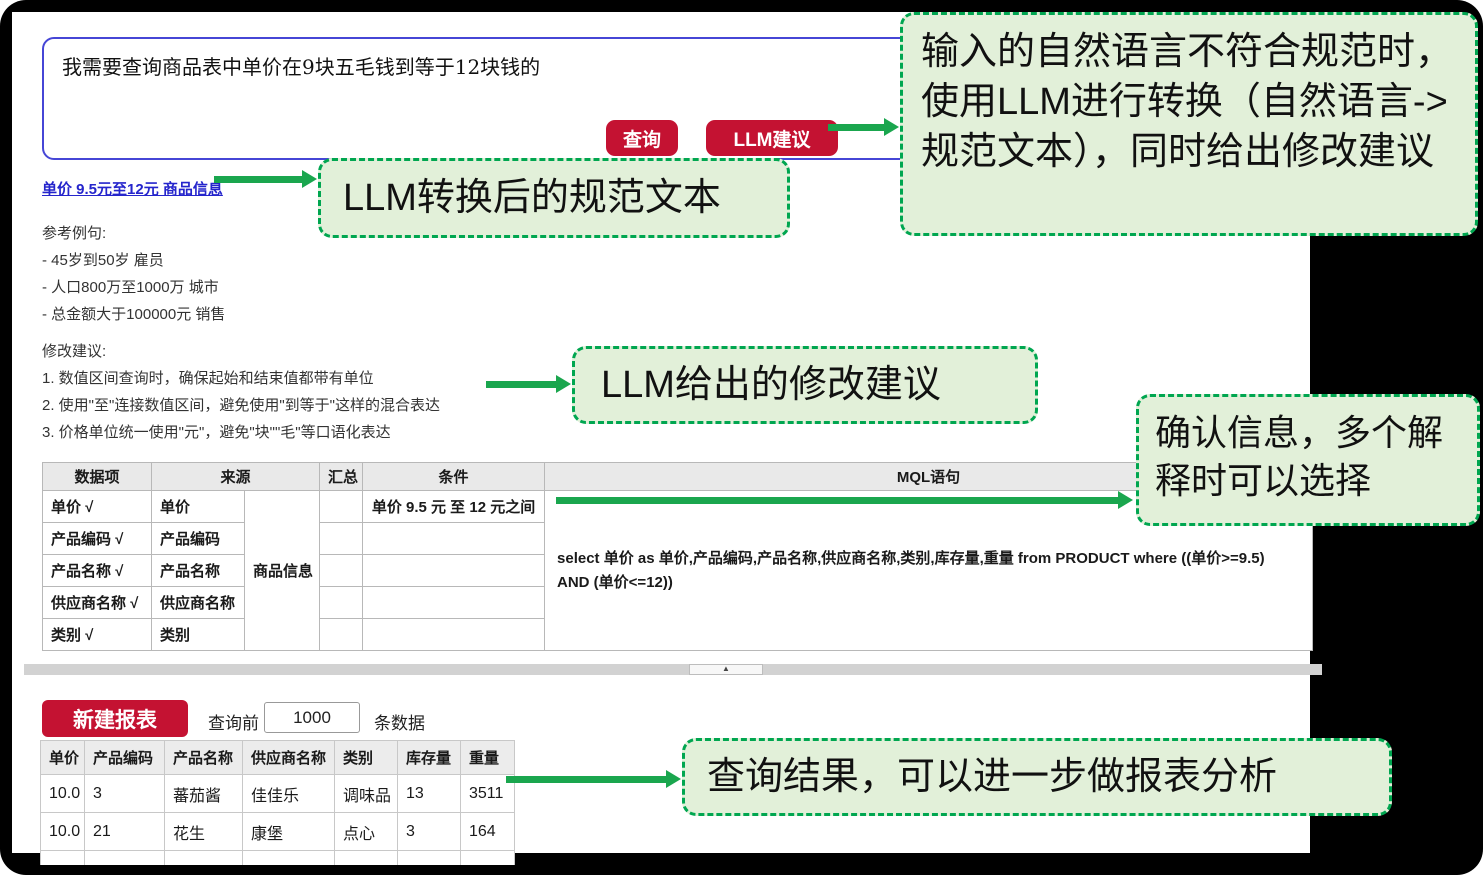 Image resolution: width=1483 pixels, height=875 pixels. Describe the element at coordinates (198, 538) in the screenshot. I see `source-field-cell: 产品编码` at that location.